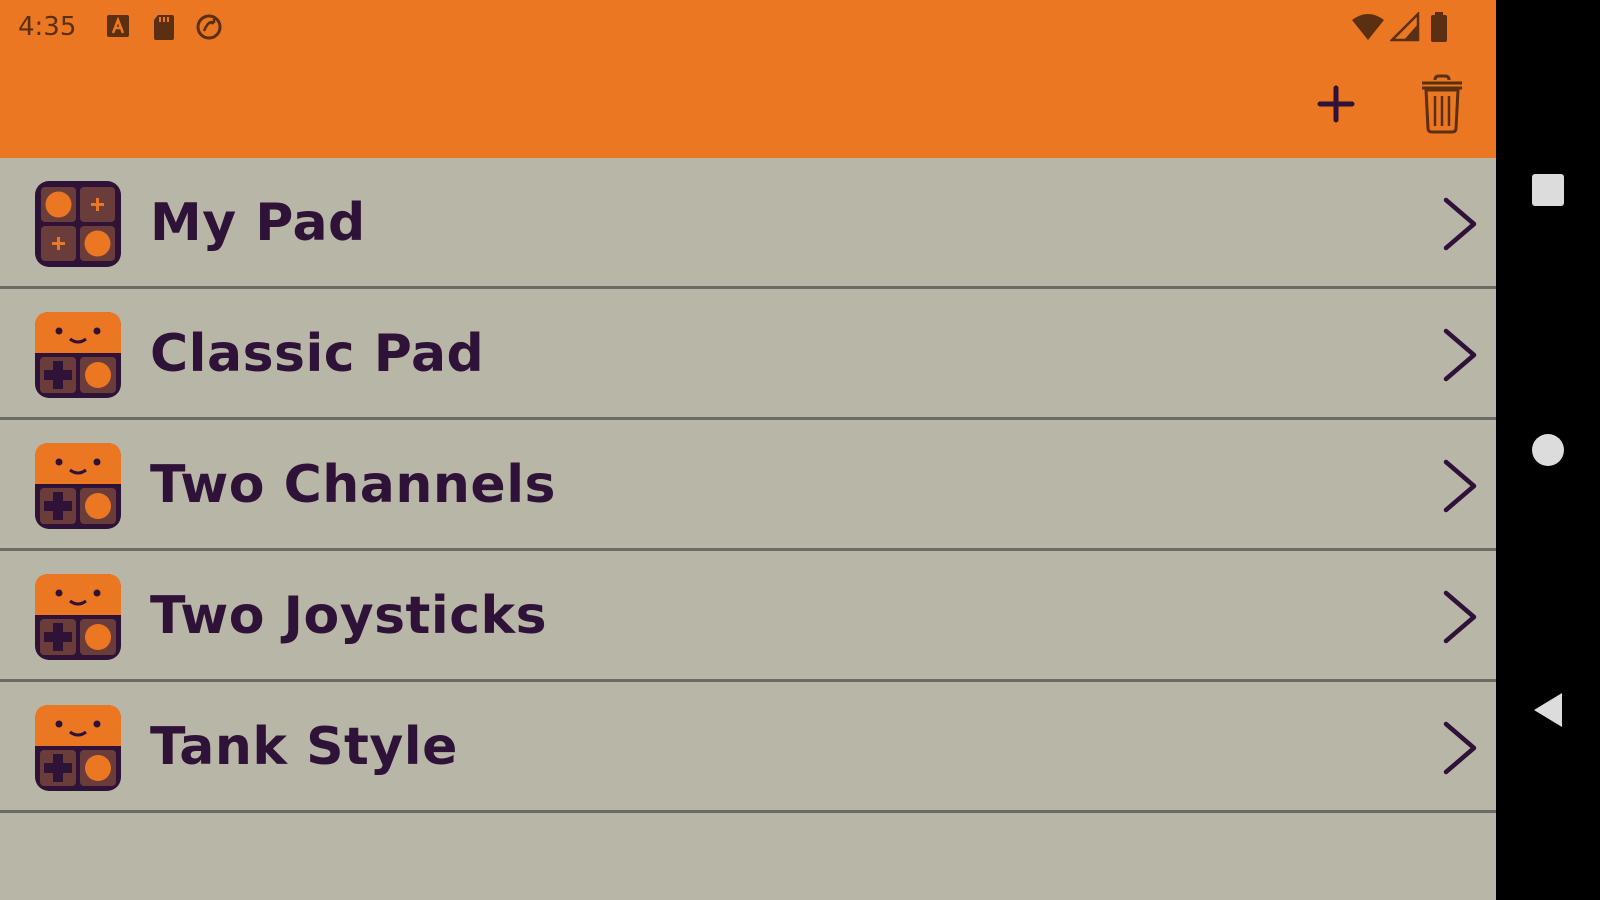 The image size is (1600, 900). I want to click on pad-row-two-channels: Two Channels, so click(748, 485).